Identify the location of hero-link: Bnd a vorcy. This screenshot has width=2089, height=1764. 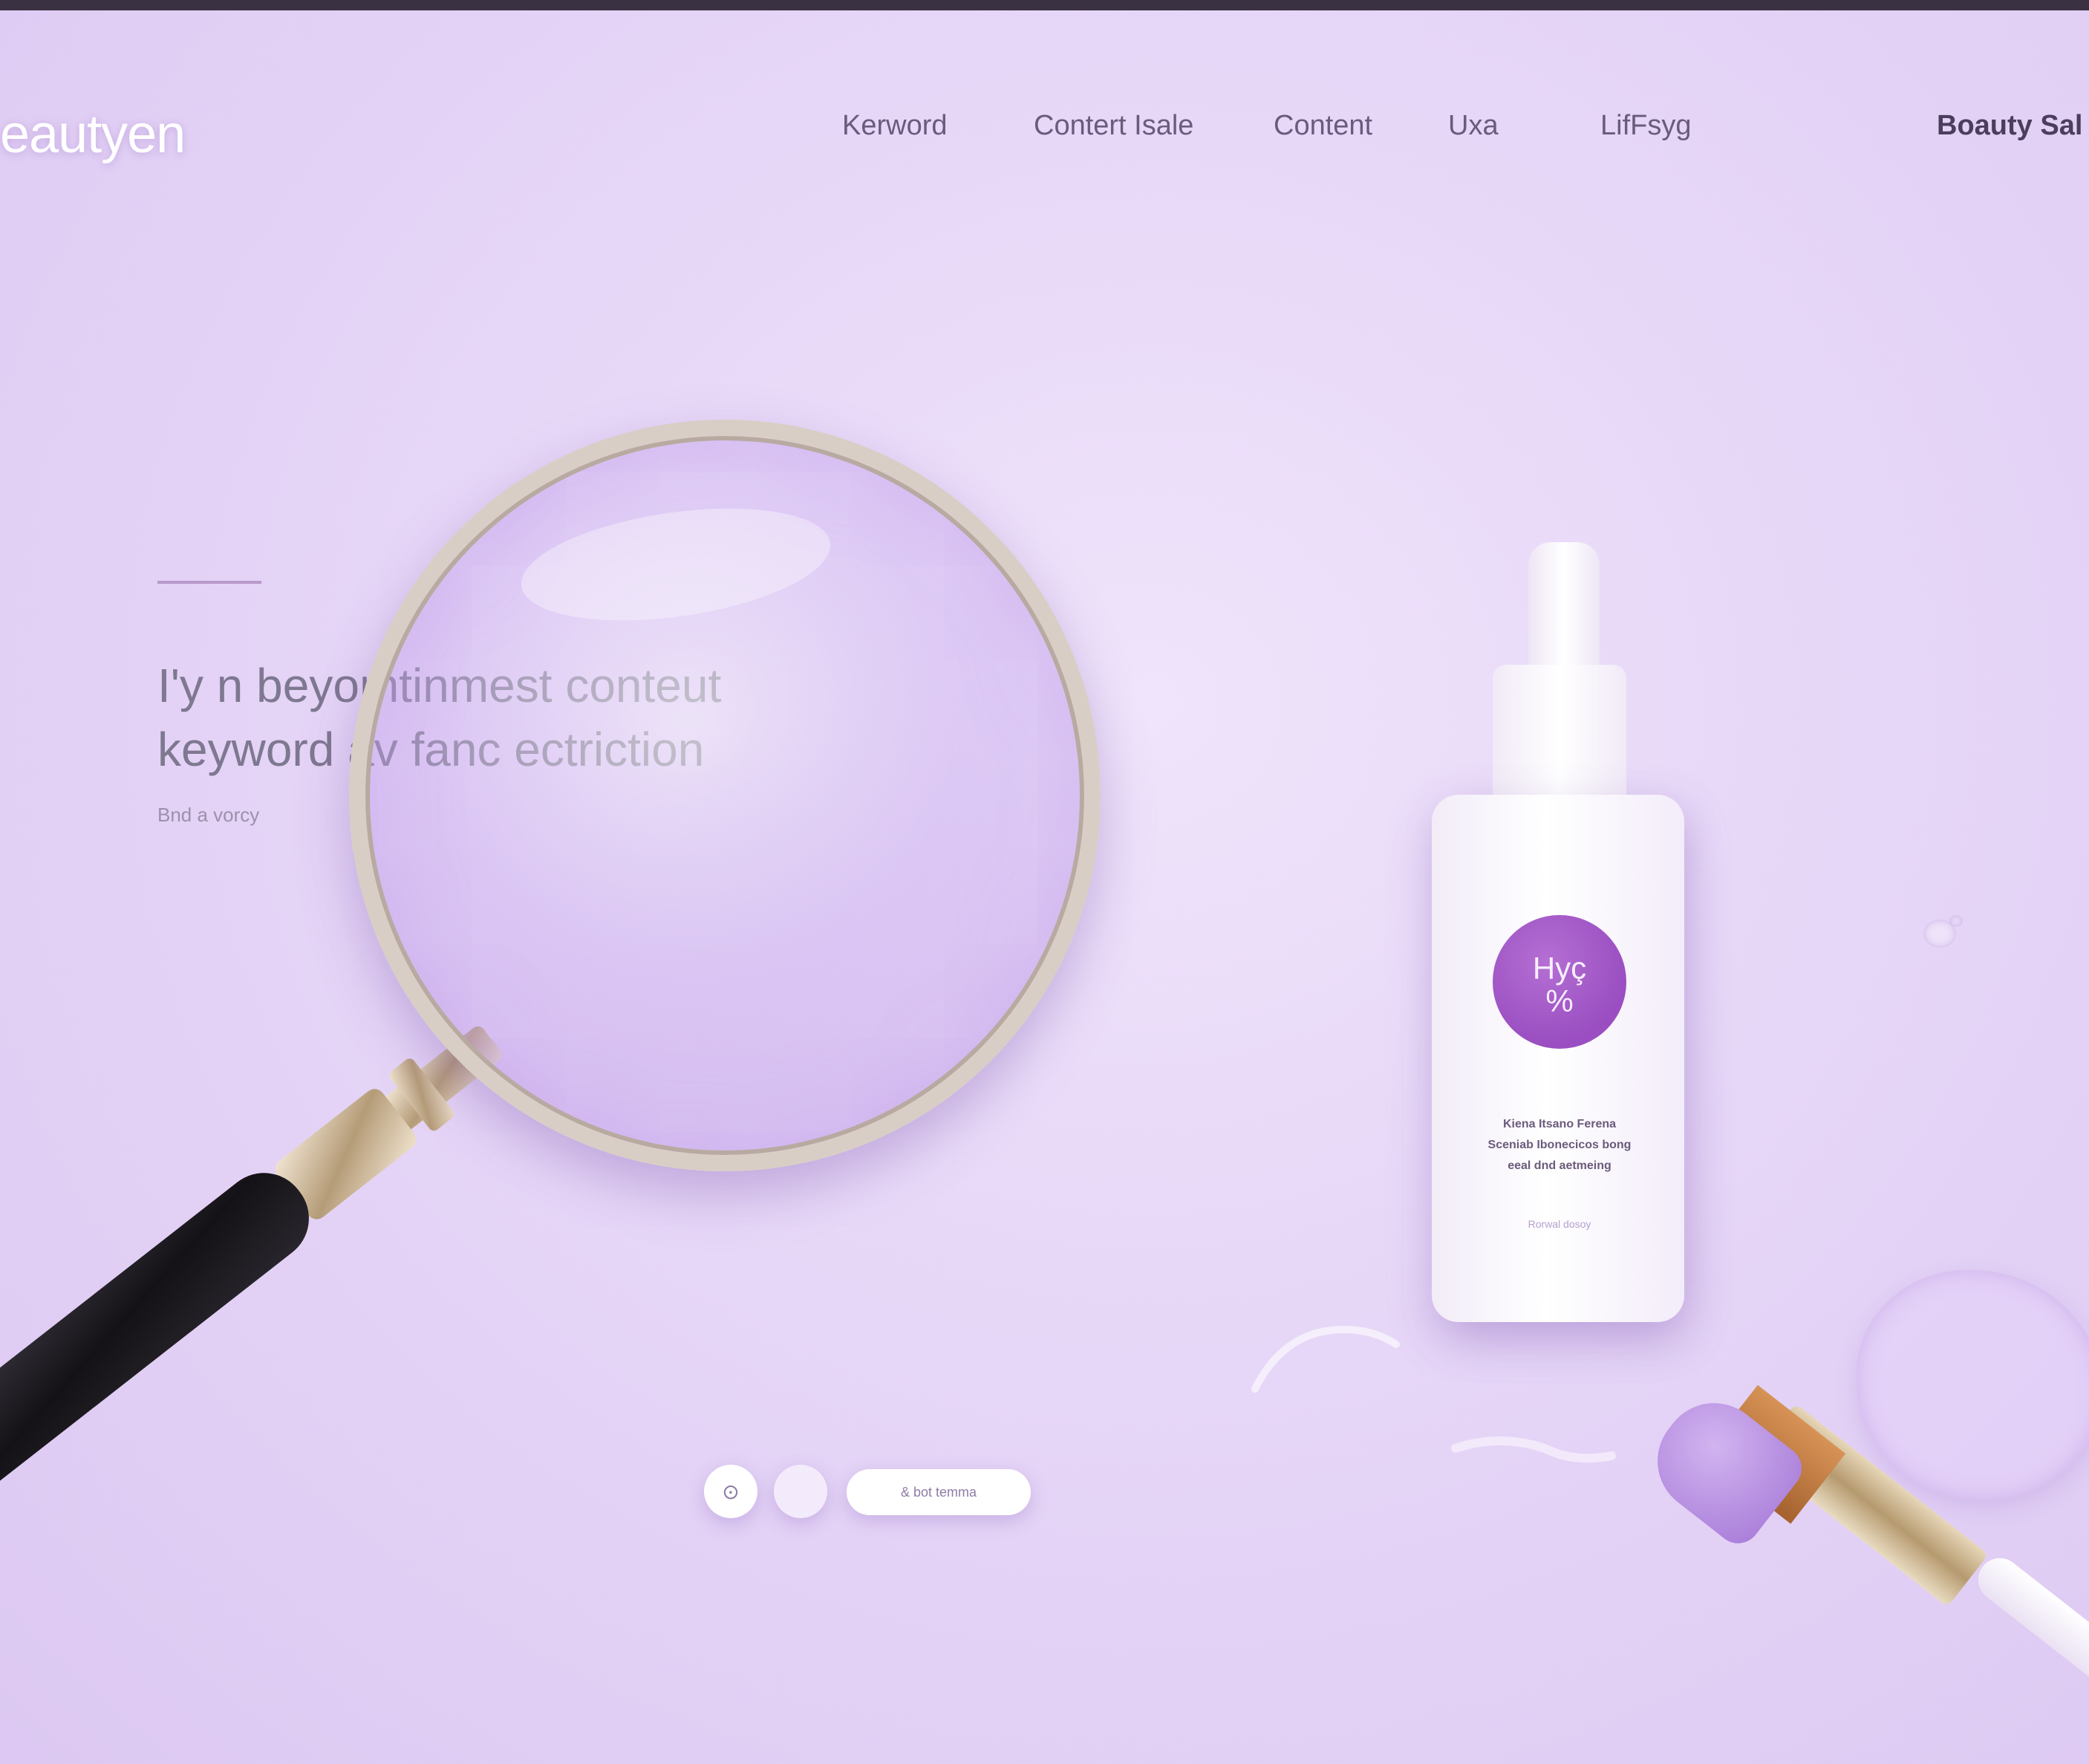
(208, 815).